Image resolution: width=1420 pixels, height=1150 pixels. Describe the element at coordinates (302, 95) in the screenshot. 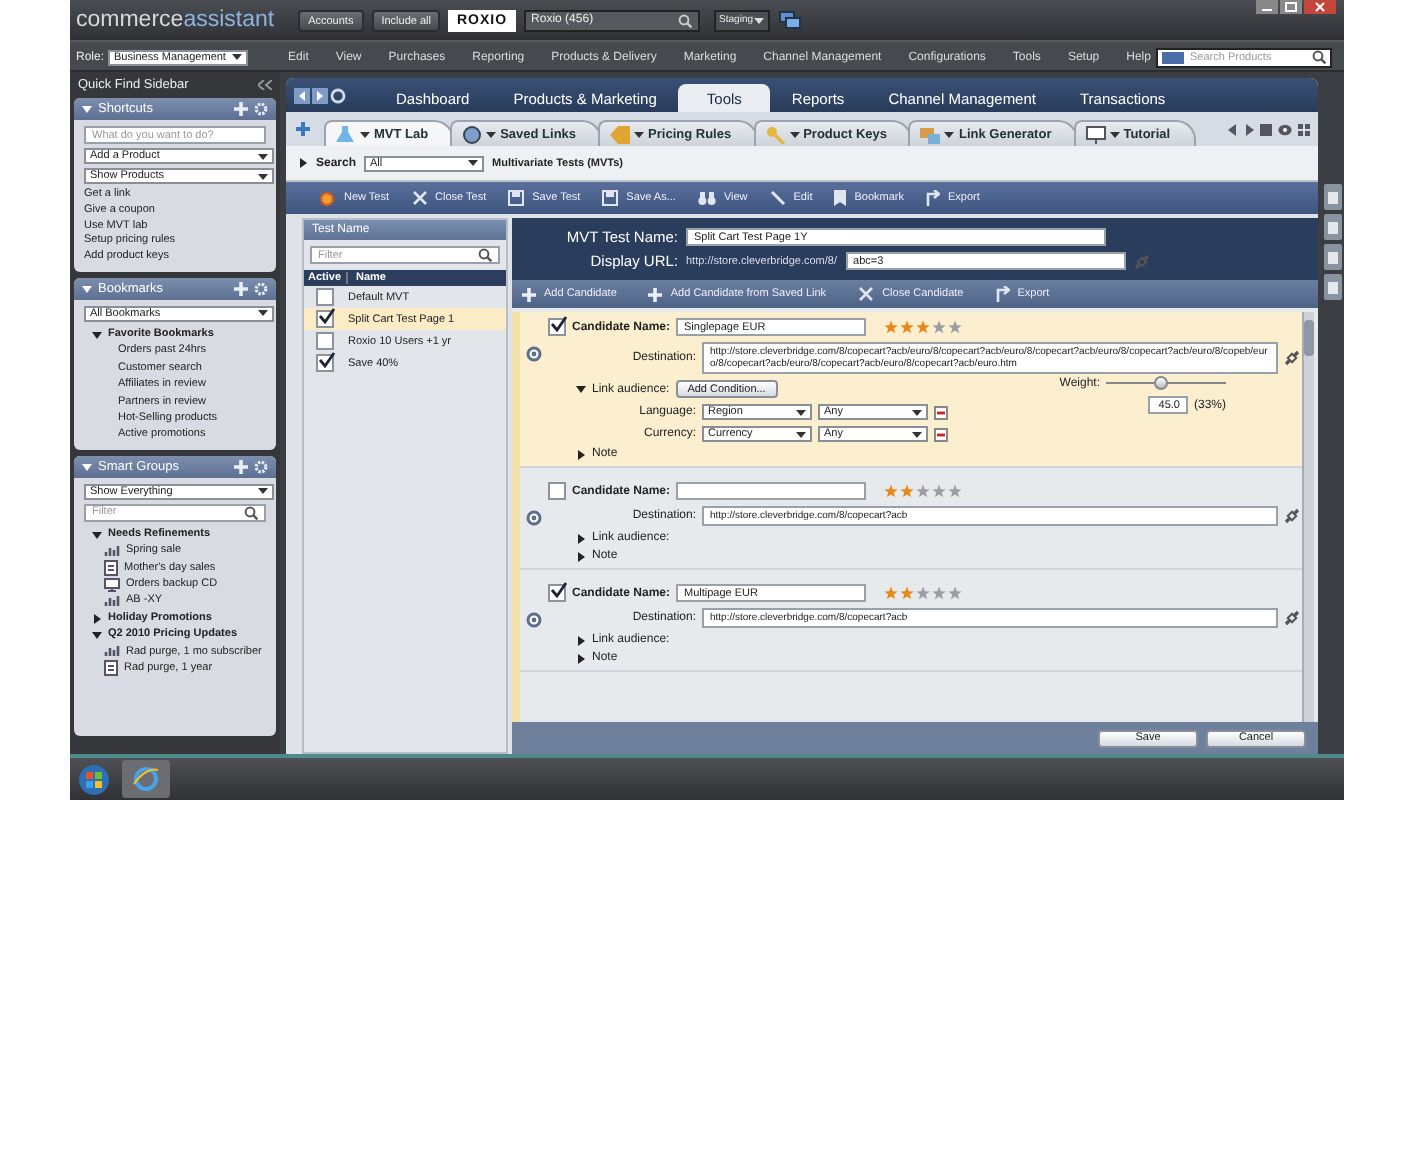

I see `back-icon` at that location.